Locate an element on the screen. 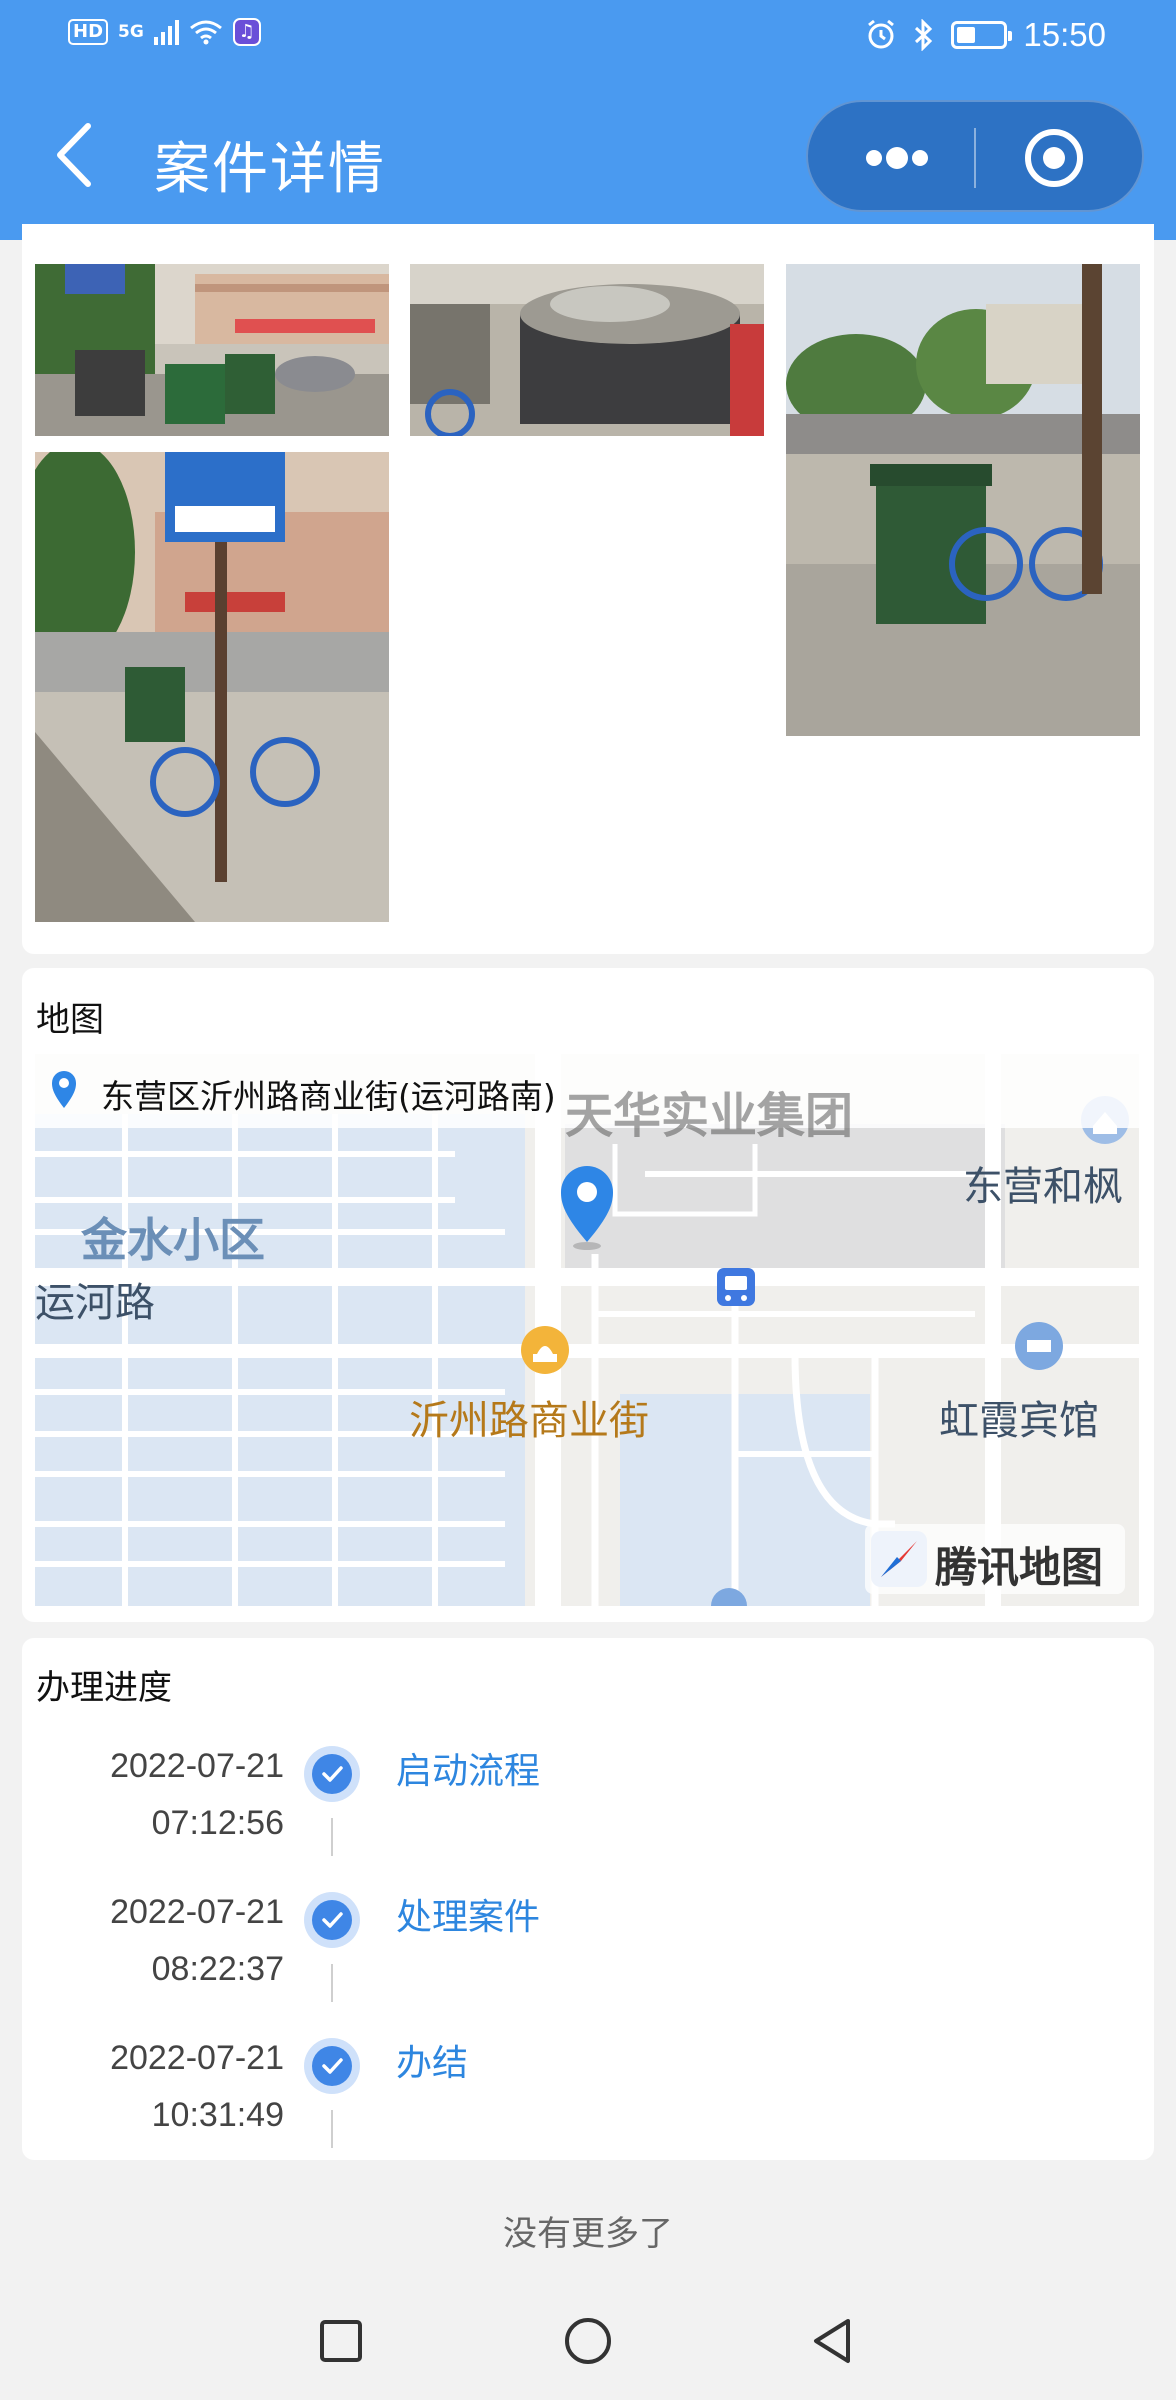  hotel-poi-icon is located at coordinates (1039, 1346).